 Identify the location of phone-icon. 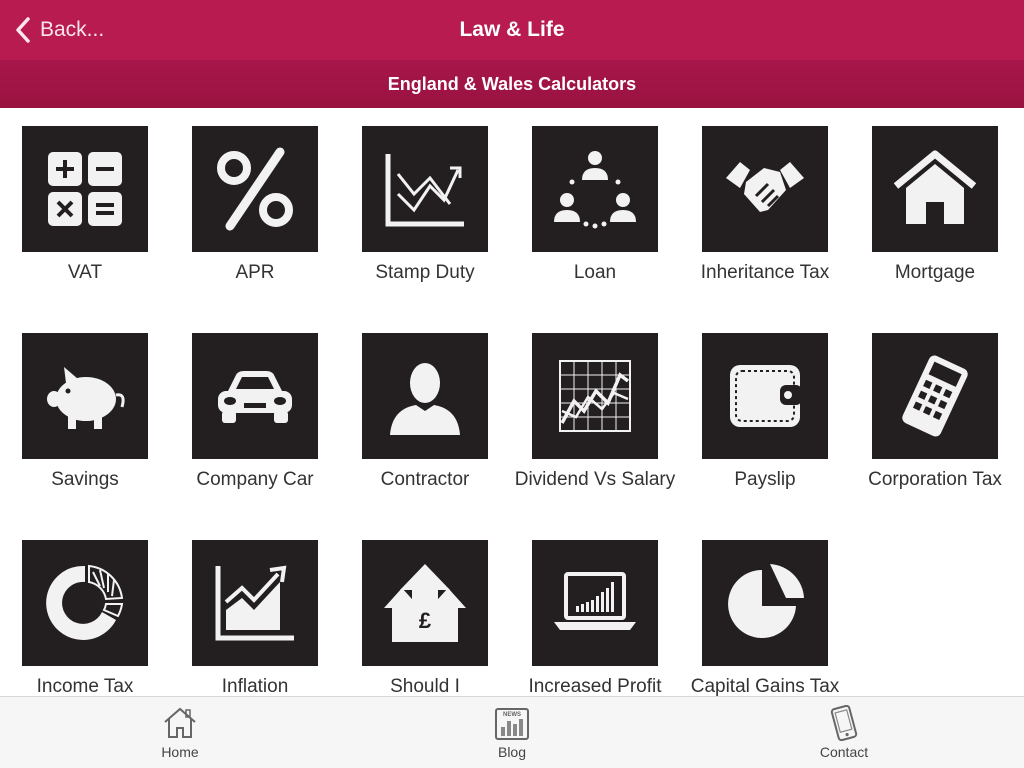
(844, 723).